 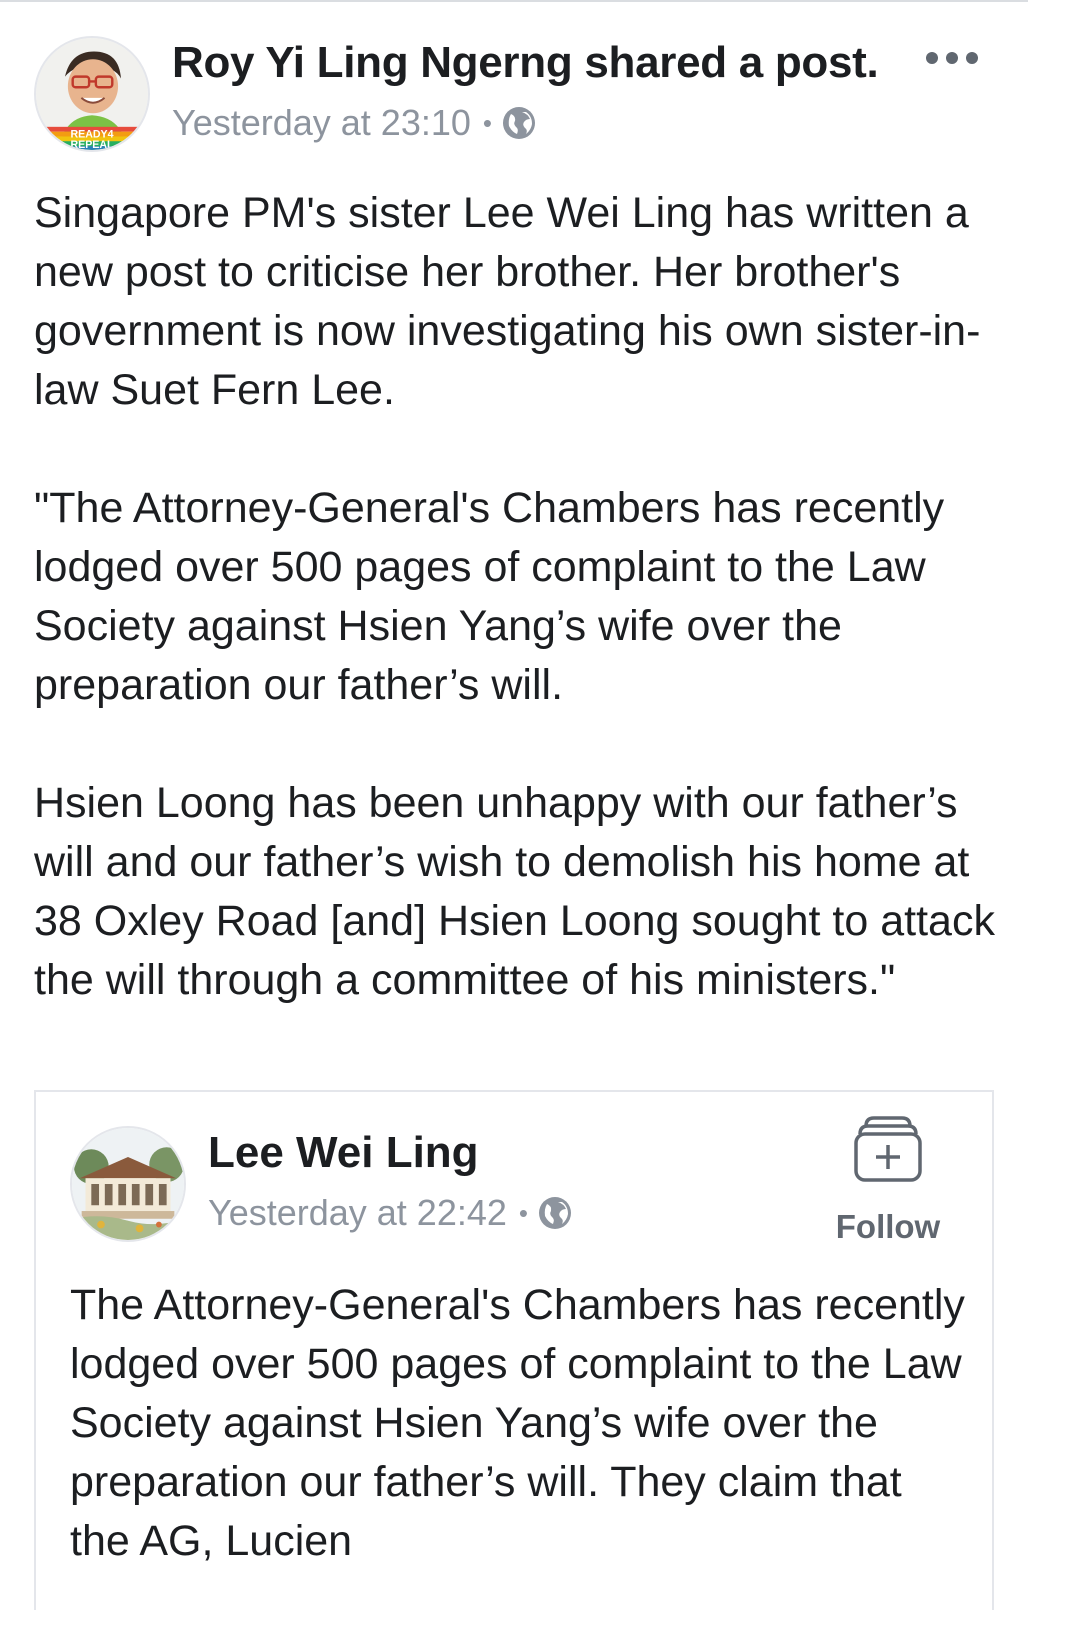 I want to click on follow-plus-icon, so click(x=888, y=1149).